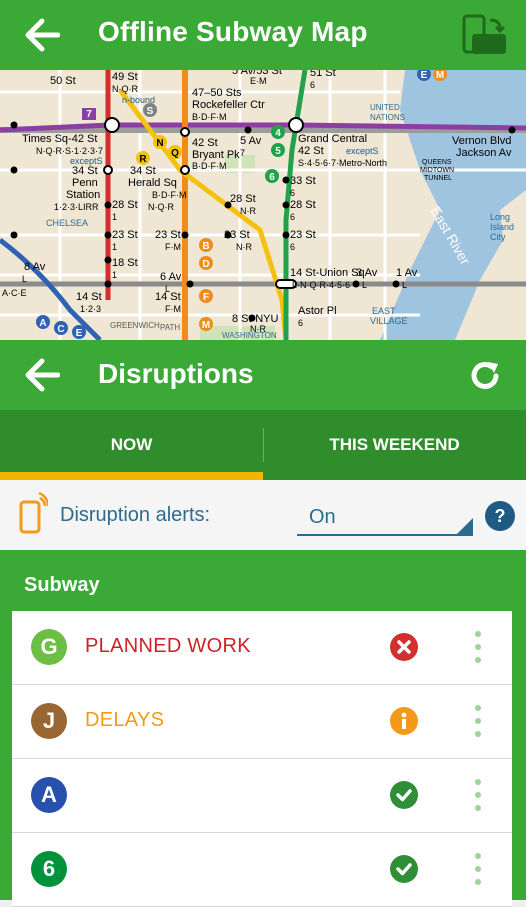  Describe the element at coordinates (394, 445) in the screenshot. I see `tab-this-weekend: THIS WEEKEND` at that location.